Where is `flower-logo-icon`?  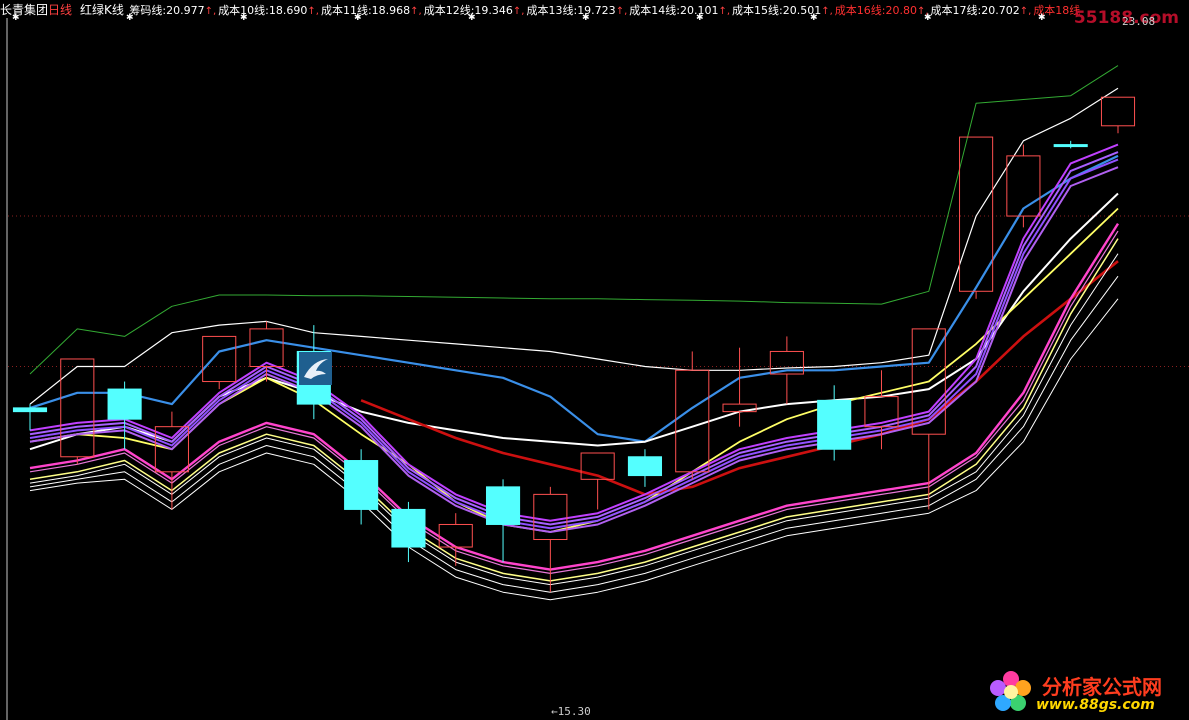 flower-logo-icon is located at coordinates (1010, 691).